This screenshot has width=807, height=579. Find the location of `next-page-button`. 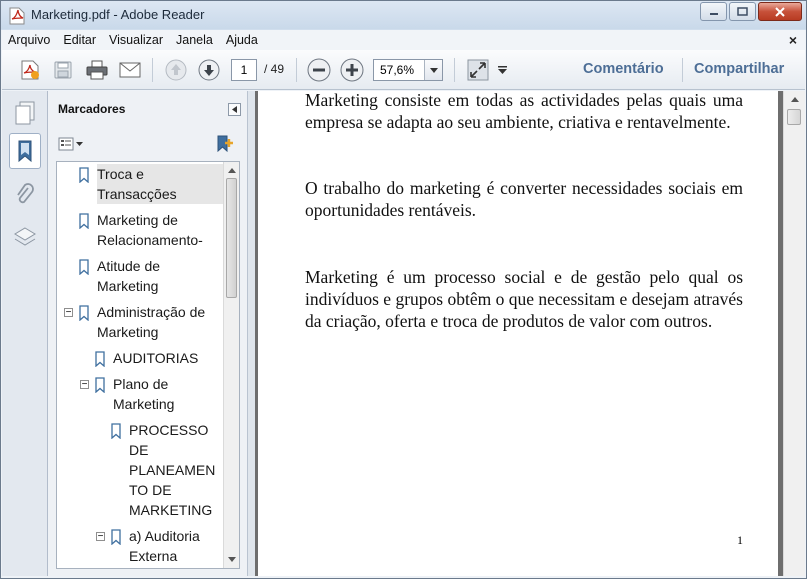

next-page-button is located at coordinates (209, 70).